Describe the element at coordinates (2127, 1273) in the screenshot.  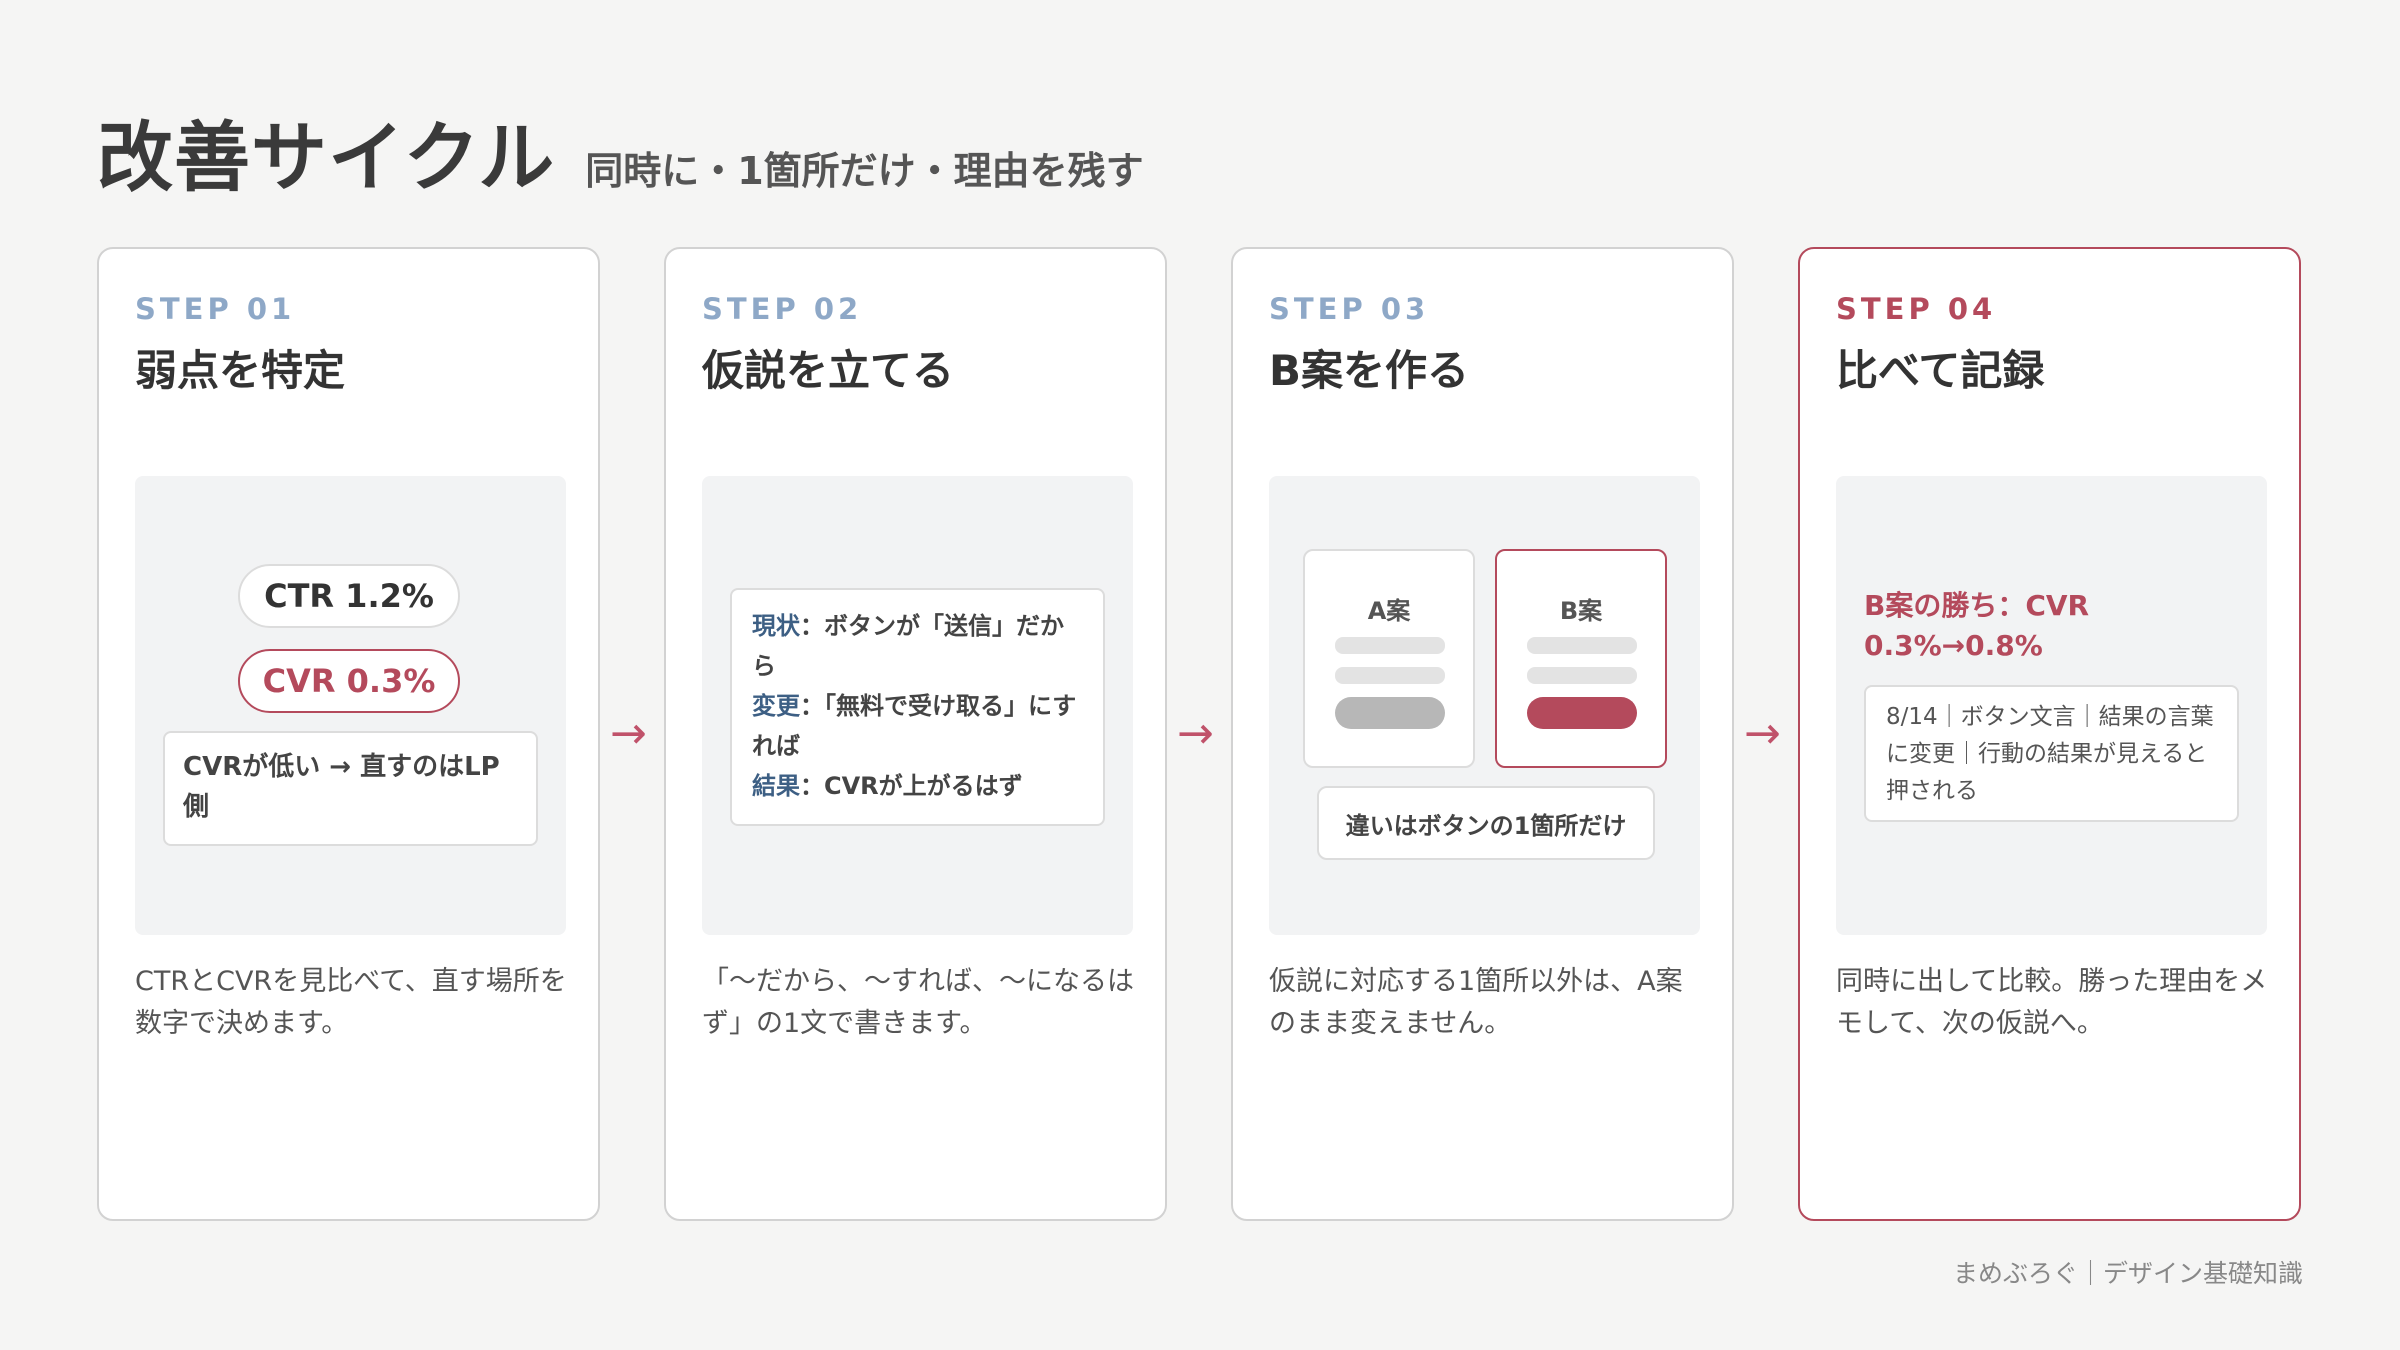
I see `footer-credit: まめぶろぐ｜デザイン基礎知識` at that location.